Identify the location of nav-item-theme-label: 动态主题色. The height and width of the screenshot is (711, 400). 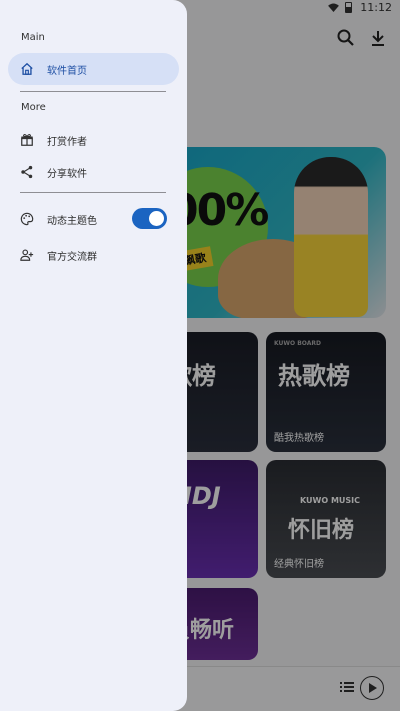
(72, 221).